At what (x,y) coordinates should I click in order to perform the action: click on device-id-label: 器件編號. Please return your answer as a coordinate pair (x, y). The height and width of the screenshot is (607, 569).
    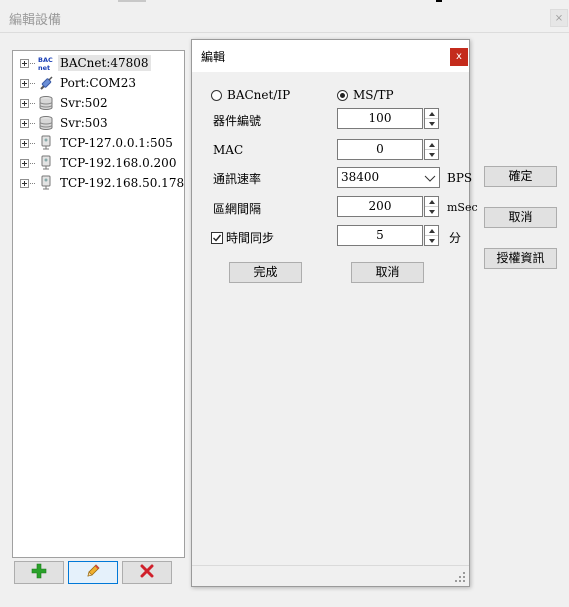
    Looking at the image, I should click on (237, 121).